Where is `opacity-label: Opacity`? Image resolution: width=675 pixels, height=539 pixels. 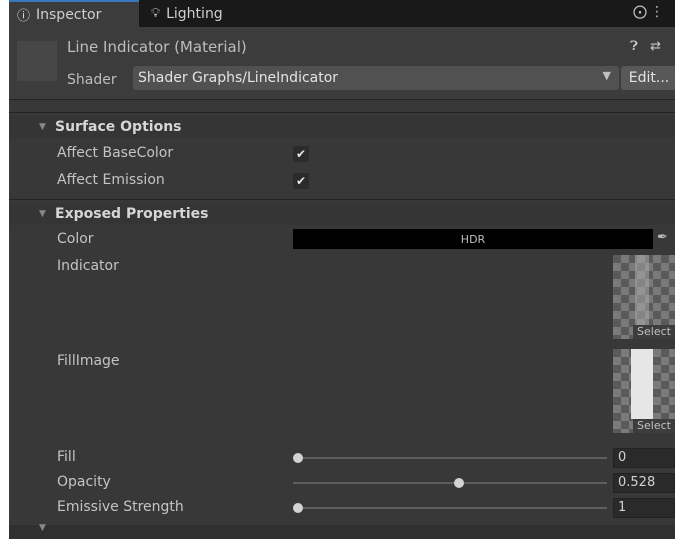
opacity-label: Opacity is located at coordinates (84, 482).